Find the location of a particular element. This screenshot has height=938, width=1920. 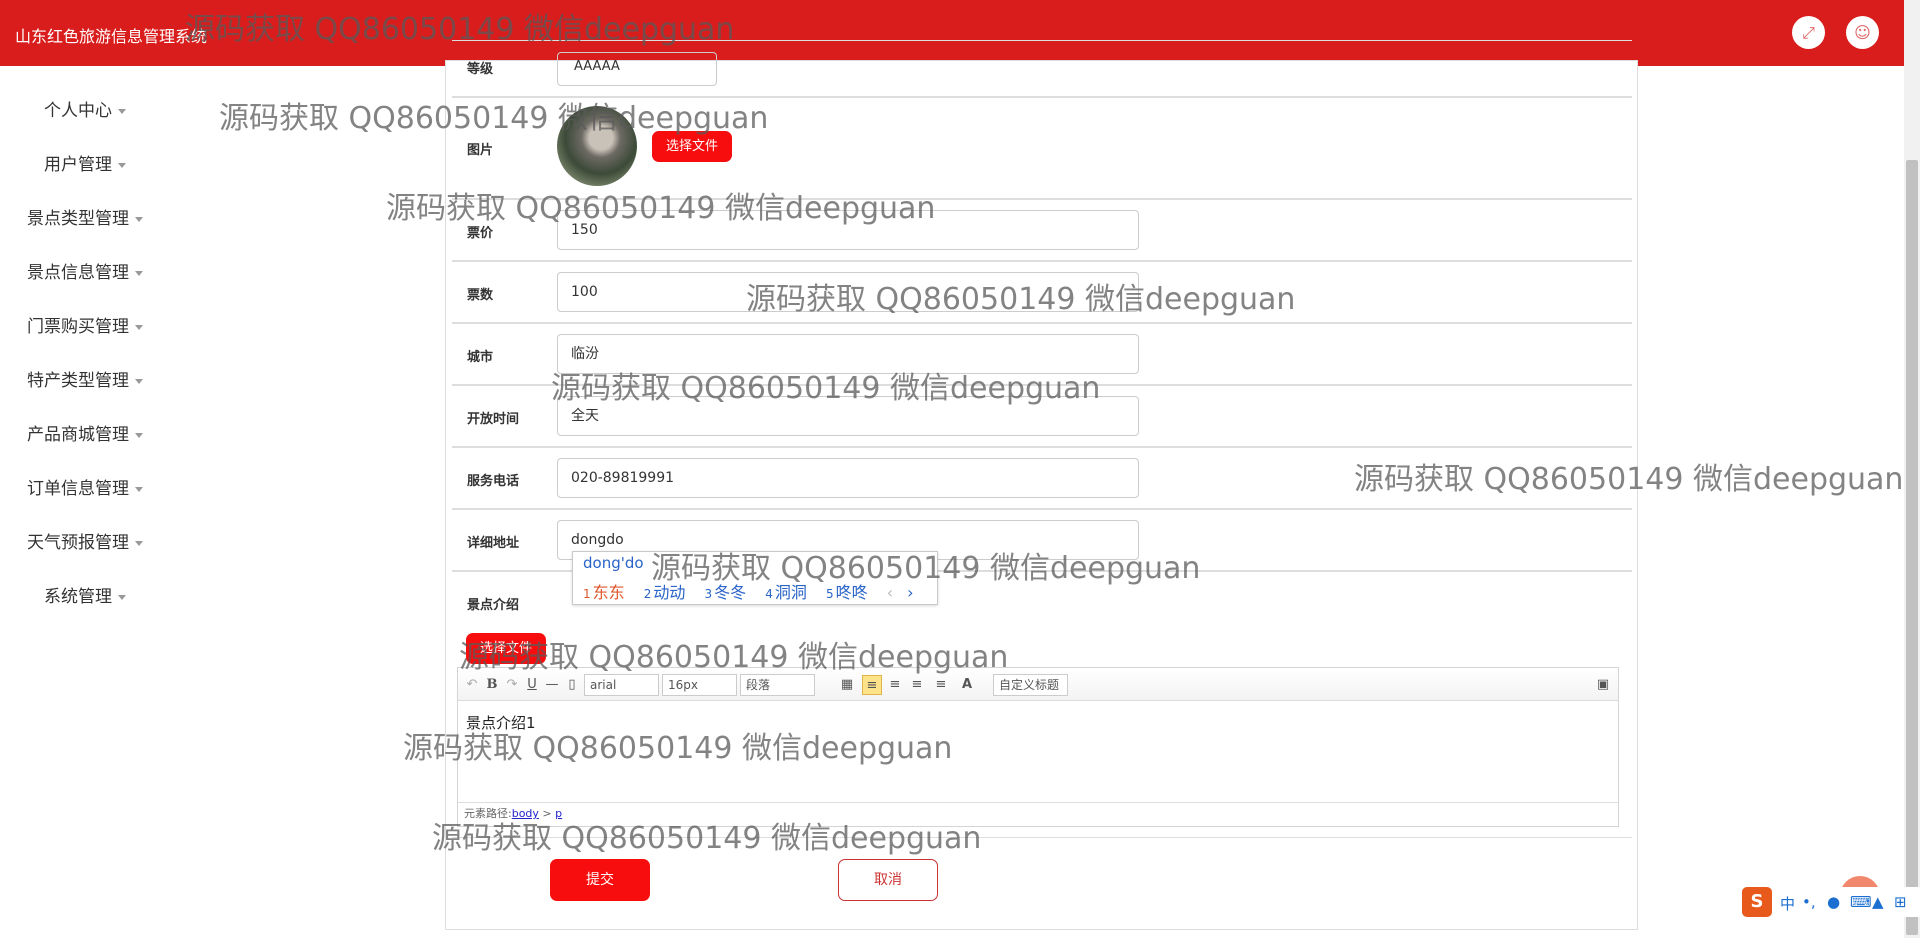

city-input: 临汾 is located at coordinates (848, 354).